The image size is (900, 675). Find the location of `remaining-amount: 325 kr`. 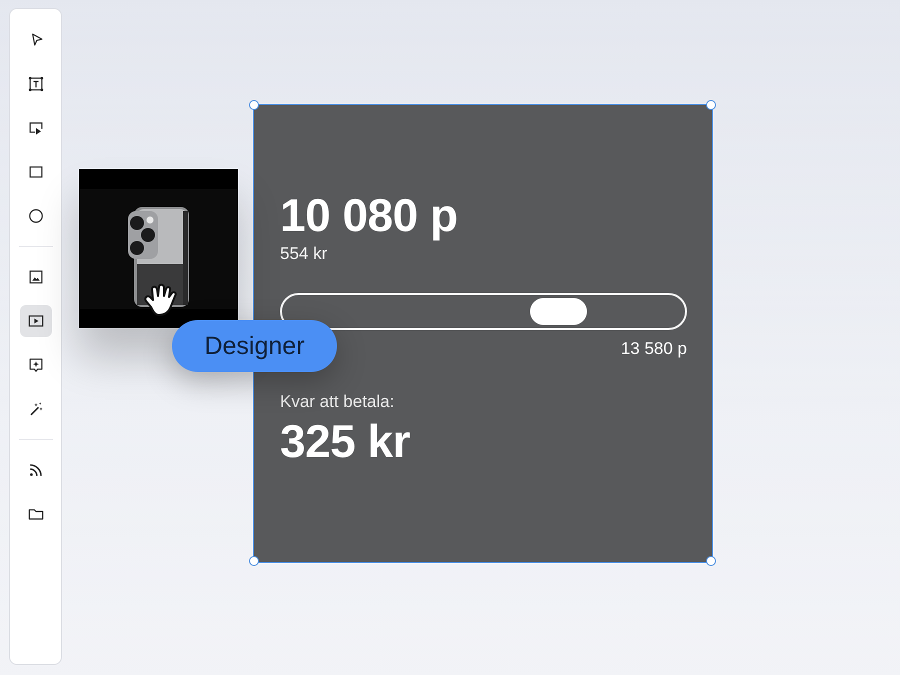

remaining-amount: 325 kr is located at coordinates (345, 441).